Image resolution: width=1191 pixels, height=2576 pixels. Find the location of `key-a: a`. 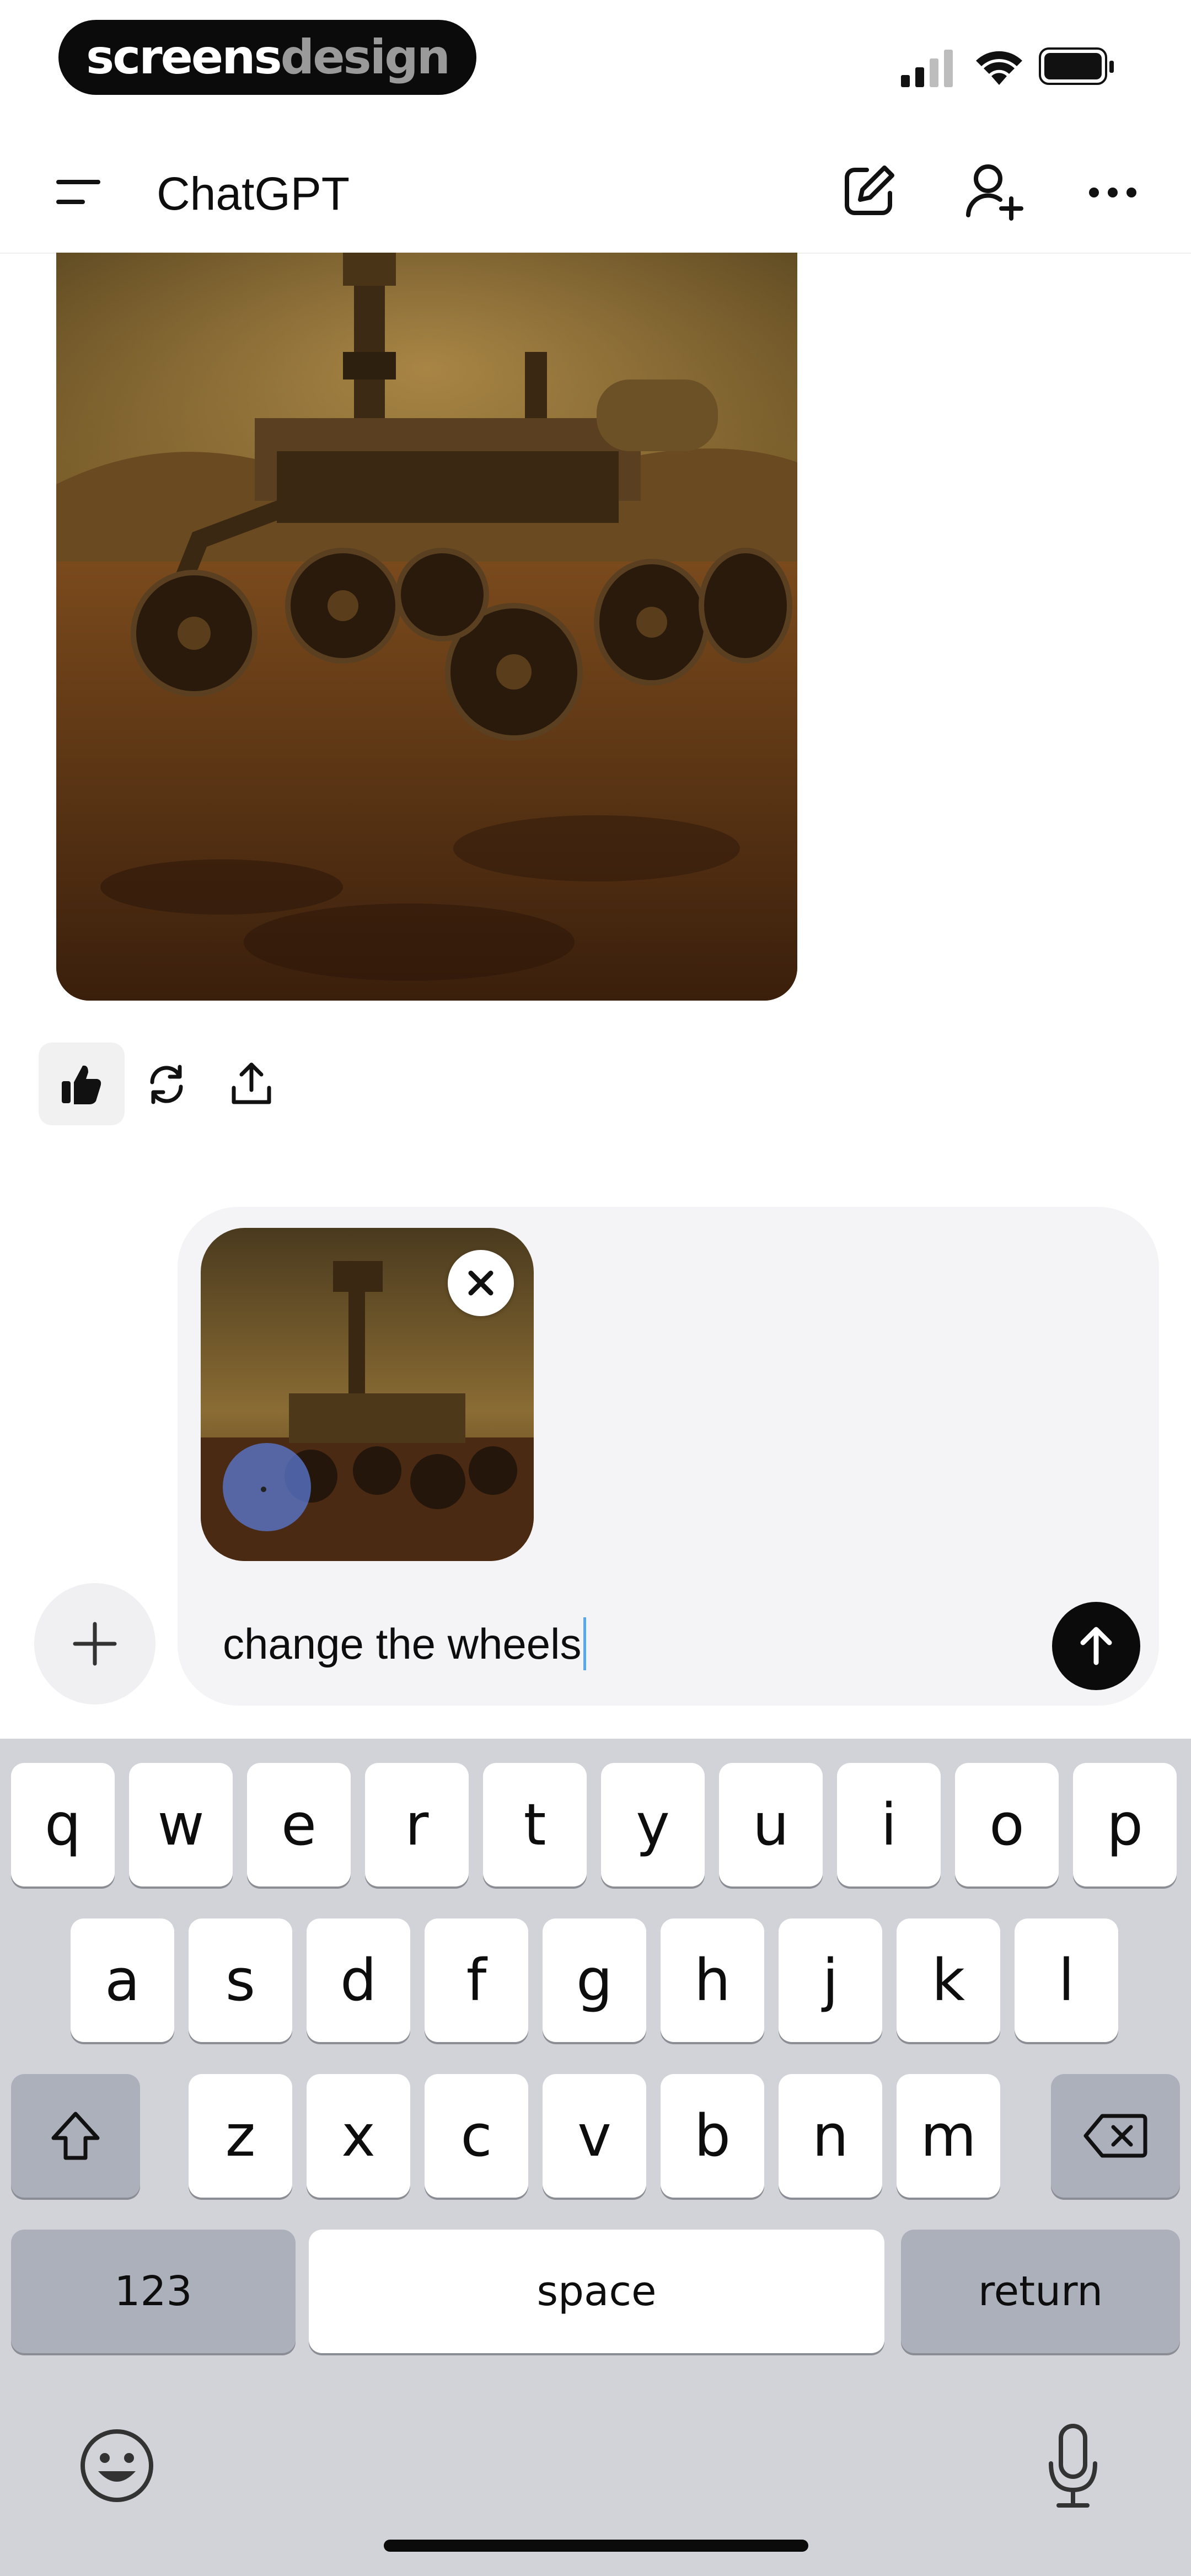

key-a: a is located at coordinates (122, 1980).